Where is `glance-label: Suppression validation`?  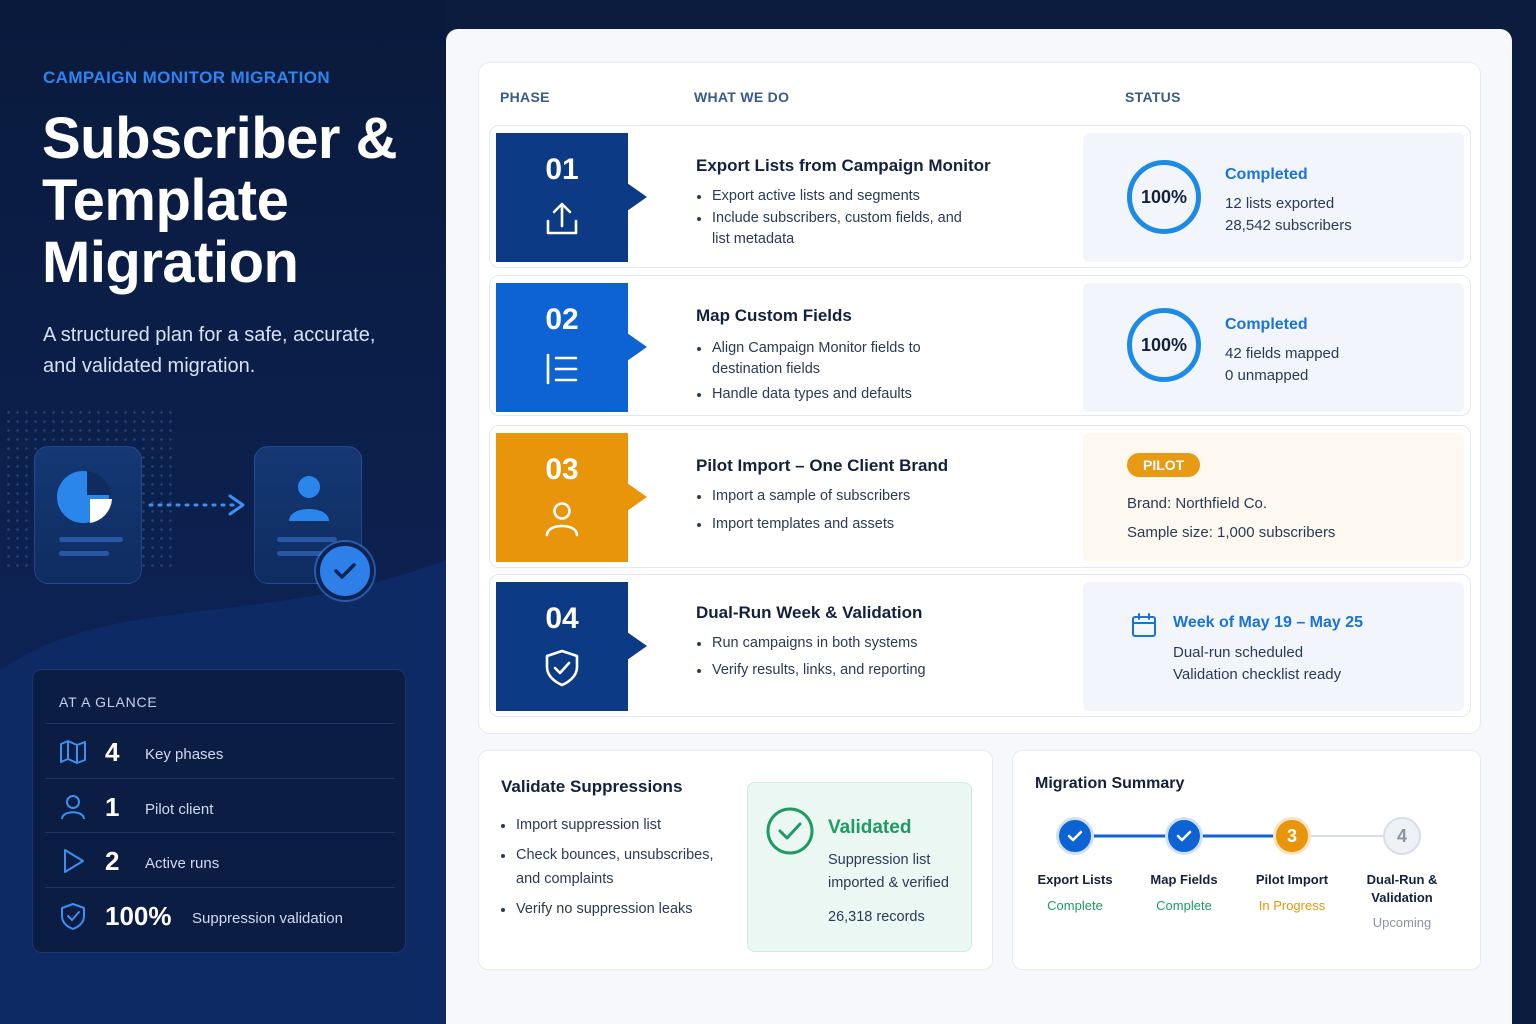 glance-label: Suppression validation is located at coordinates (267, 918).